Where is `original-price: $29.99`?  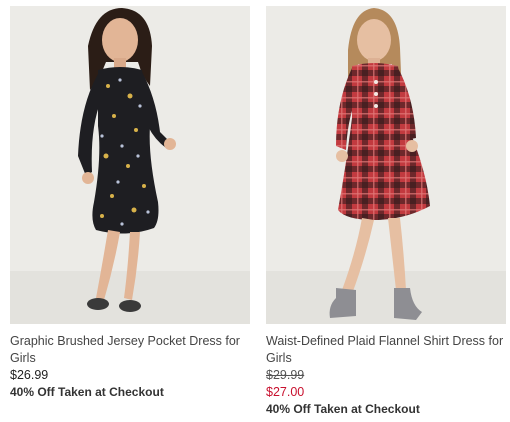 original-price: $29.99 is located at coordinates (285, 375).